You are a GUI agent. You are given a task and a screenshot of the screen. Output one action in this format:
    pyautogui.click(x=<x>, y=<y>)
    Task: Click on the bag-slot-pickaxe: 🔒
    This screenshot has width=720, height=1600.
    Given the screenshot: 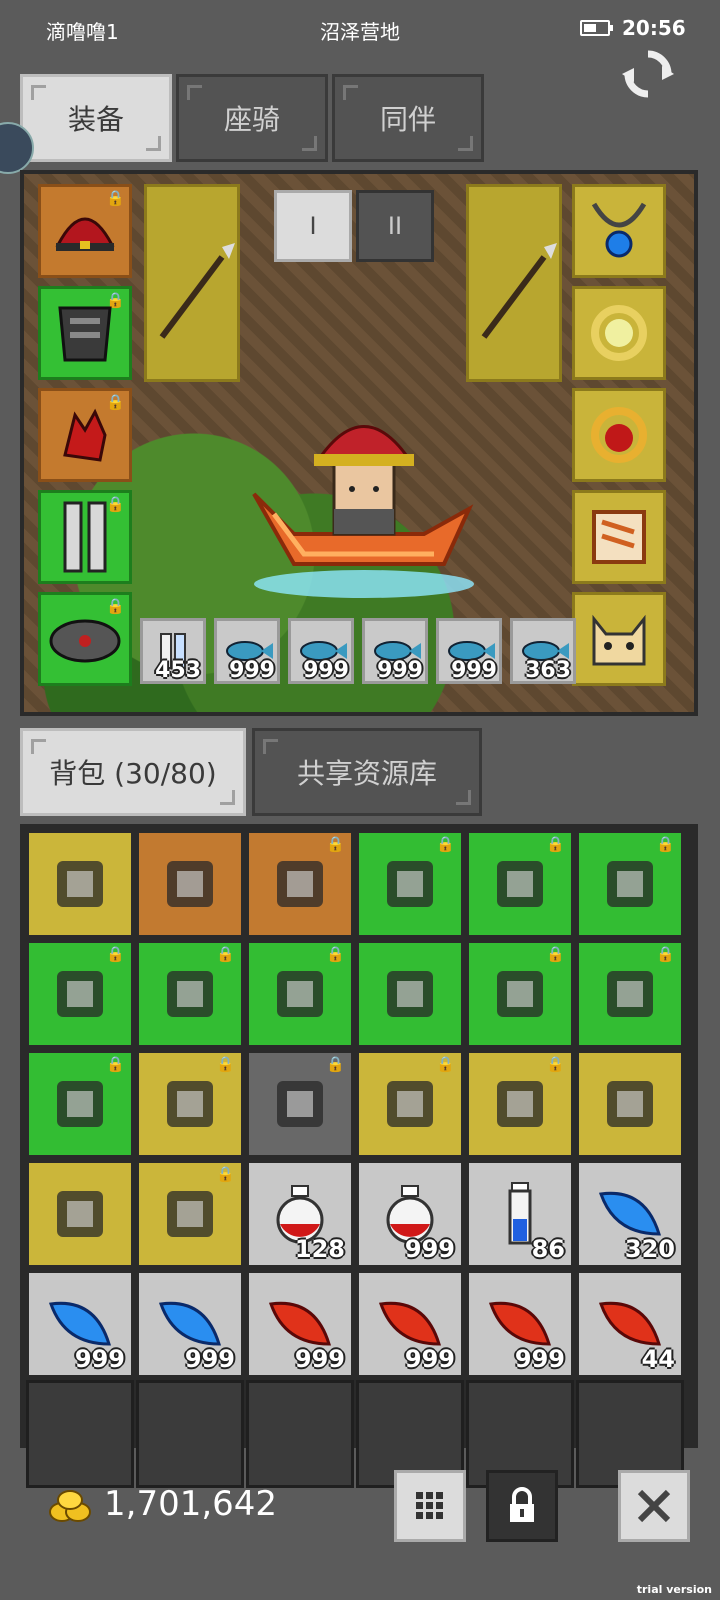 What is the action you would take?
    pyautogui.click(x=190, y=1214)
    